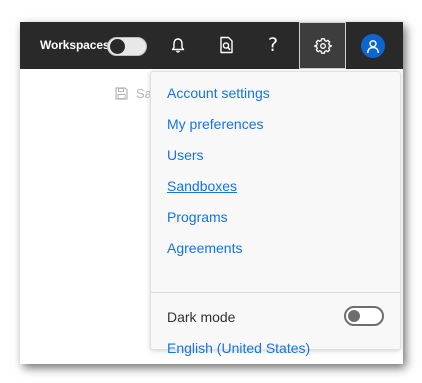  I want to click on menu-divider, so click(275, 292).